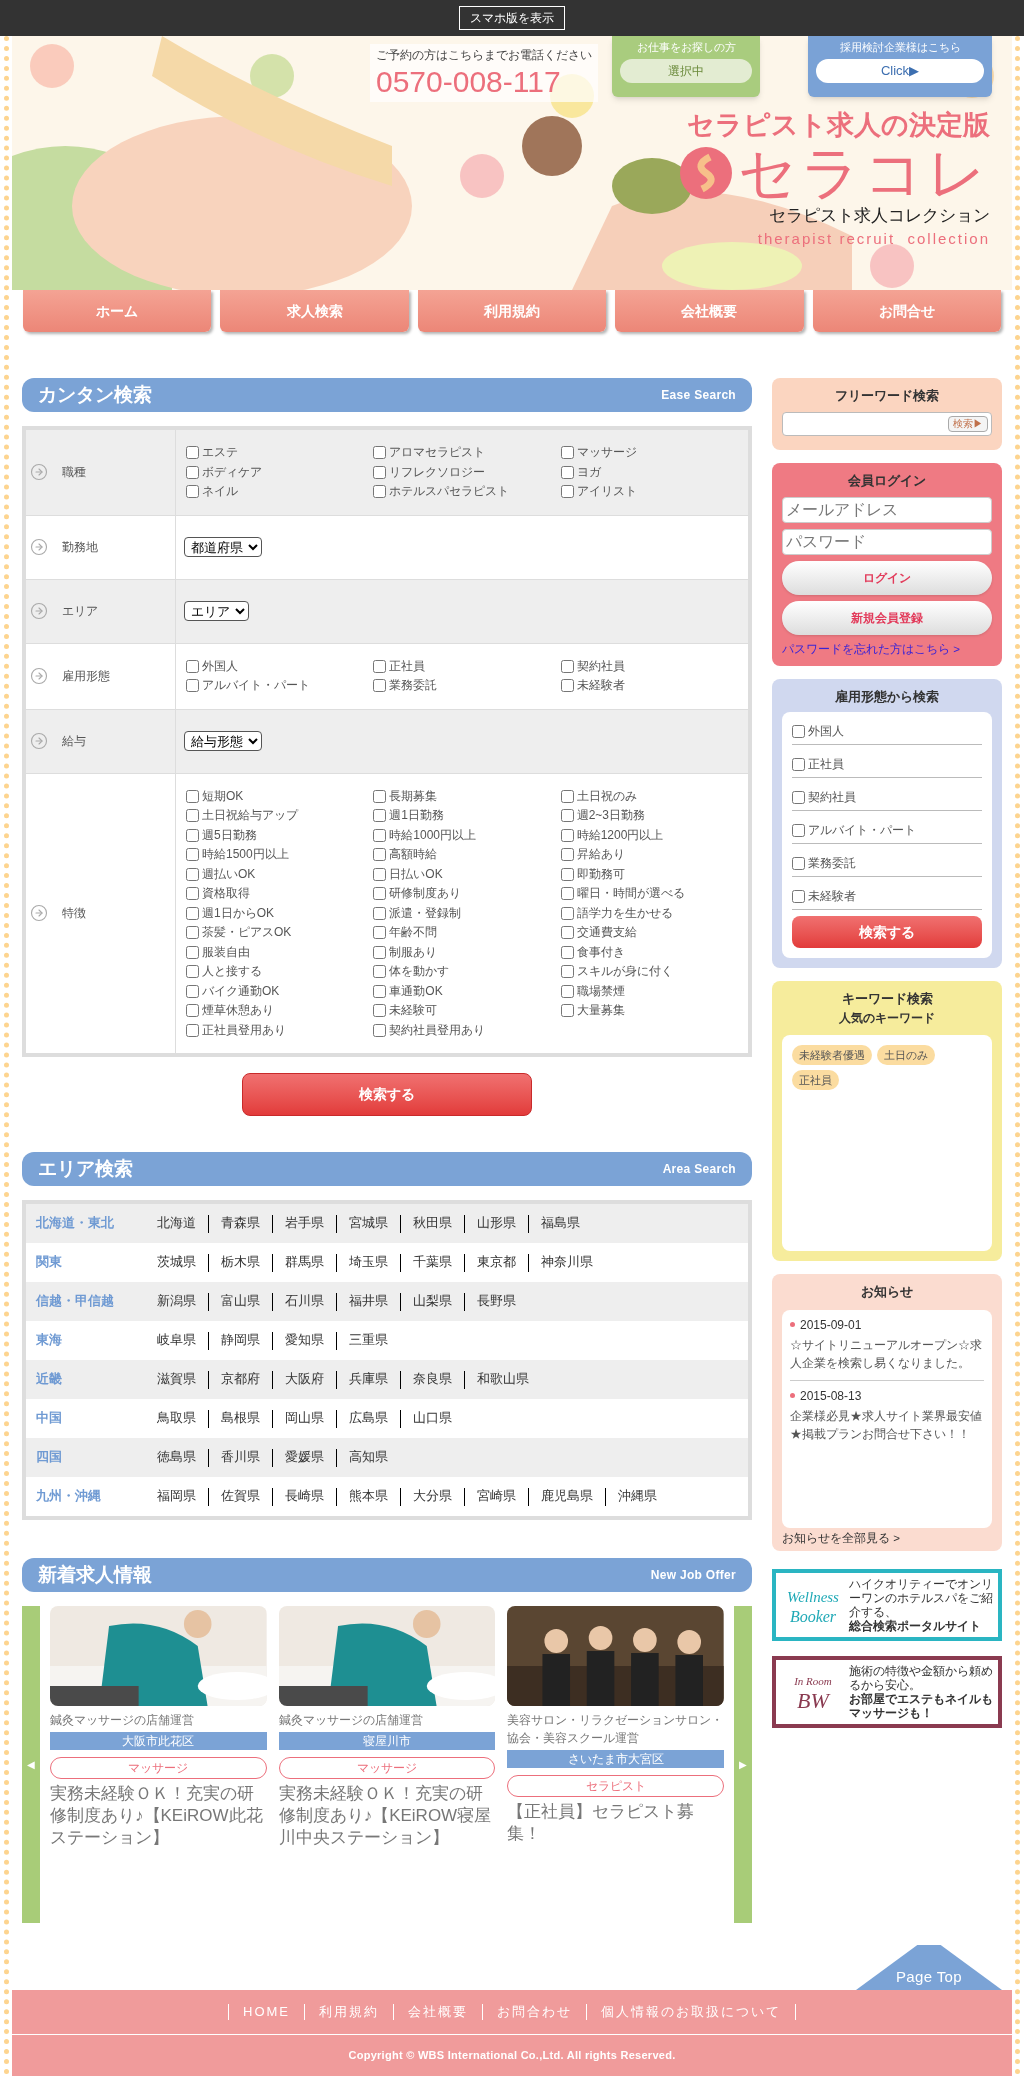  I want to click on prefecture-link: 岐阜県, so click(176, 1340).